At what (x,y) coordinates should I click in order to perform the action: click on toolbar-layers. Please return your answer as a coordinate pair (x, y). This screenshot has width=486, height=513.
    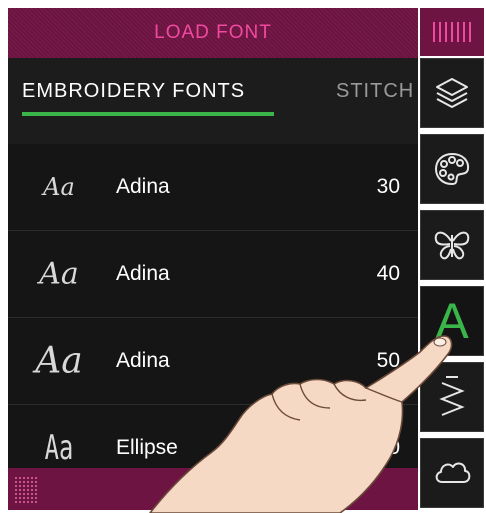
    Looking at the image, I should click on (452, 93).